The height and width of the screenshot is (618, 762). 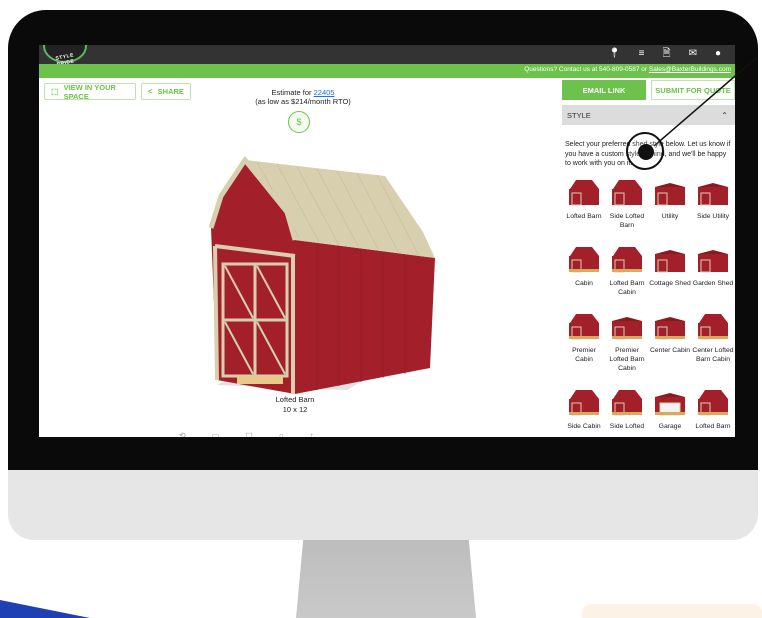 What do you see at coordinates (646, 152) in the screenshot?
I see `tutorial-pointer-dot` at bounding box center [646, 152].